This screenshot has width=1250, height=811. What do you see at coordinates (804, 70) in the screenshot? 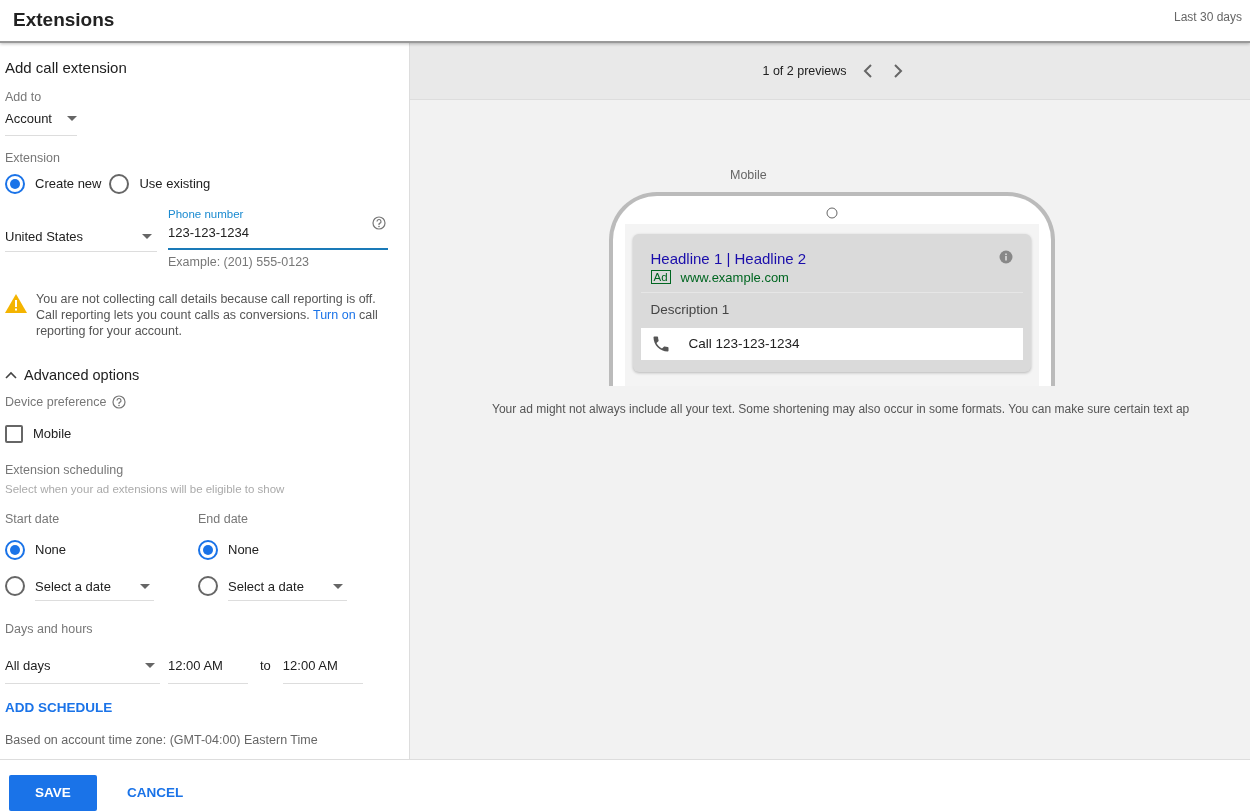
I see `preview-counter: 1 of 2 previews` at bounding box center [804, 70].